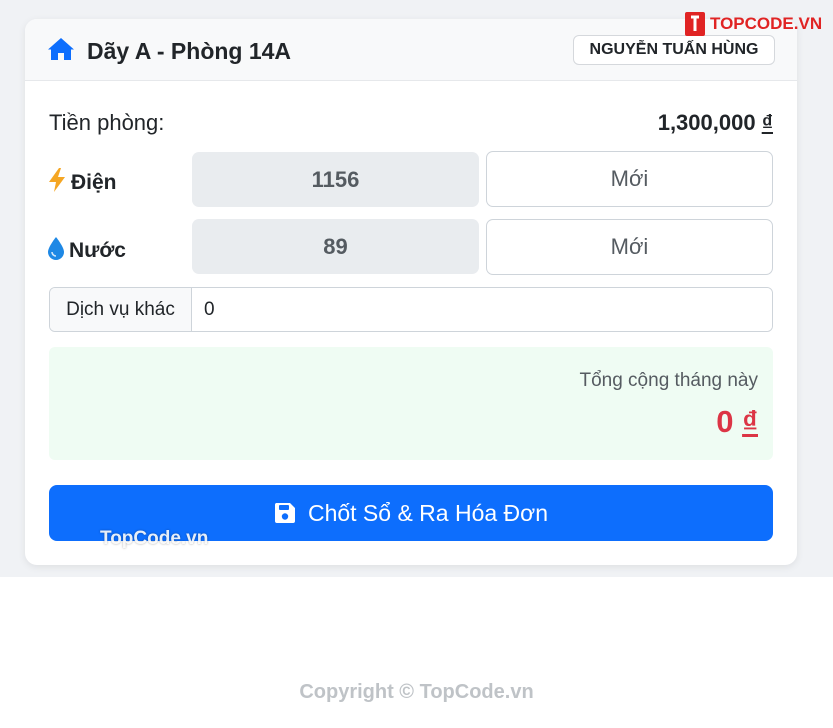  Describe the element at coordinates (767, 122) in the screenshot. I see `rent-currency: ₫` at that location.